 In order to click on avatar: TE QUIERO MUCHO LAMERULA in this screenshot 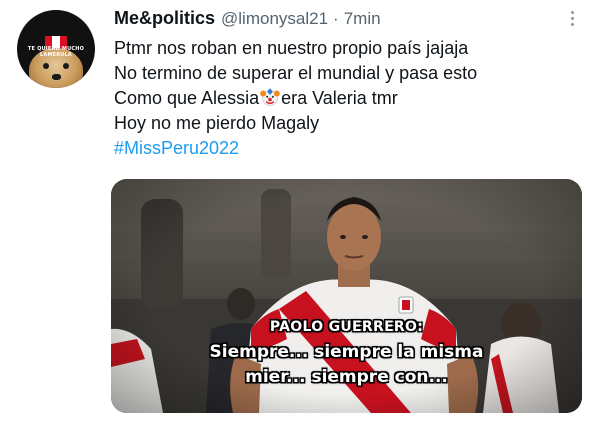, I will do `click(56, 49)`.